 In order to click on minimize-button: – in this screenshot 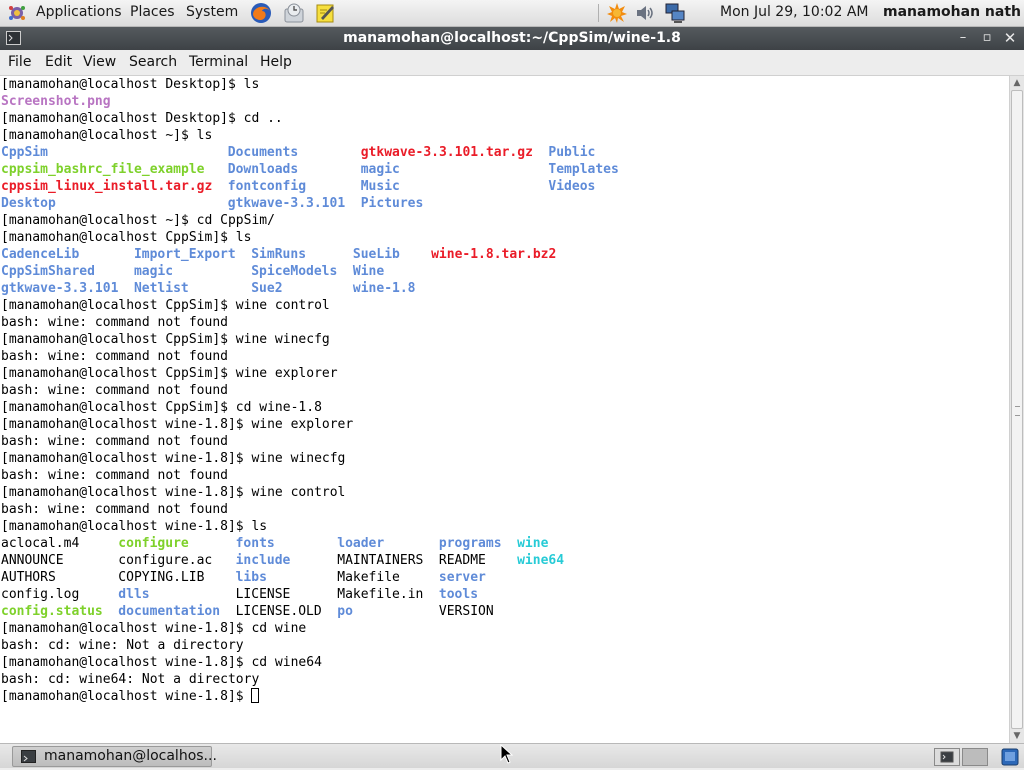, I will do `click(963, 38)`.